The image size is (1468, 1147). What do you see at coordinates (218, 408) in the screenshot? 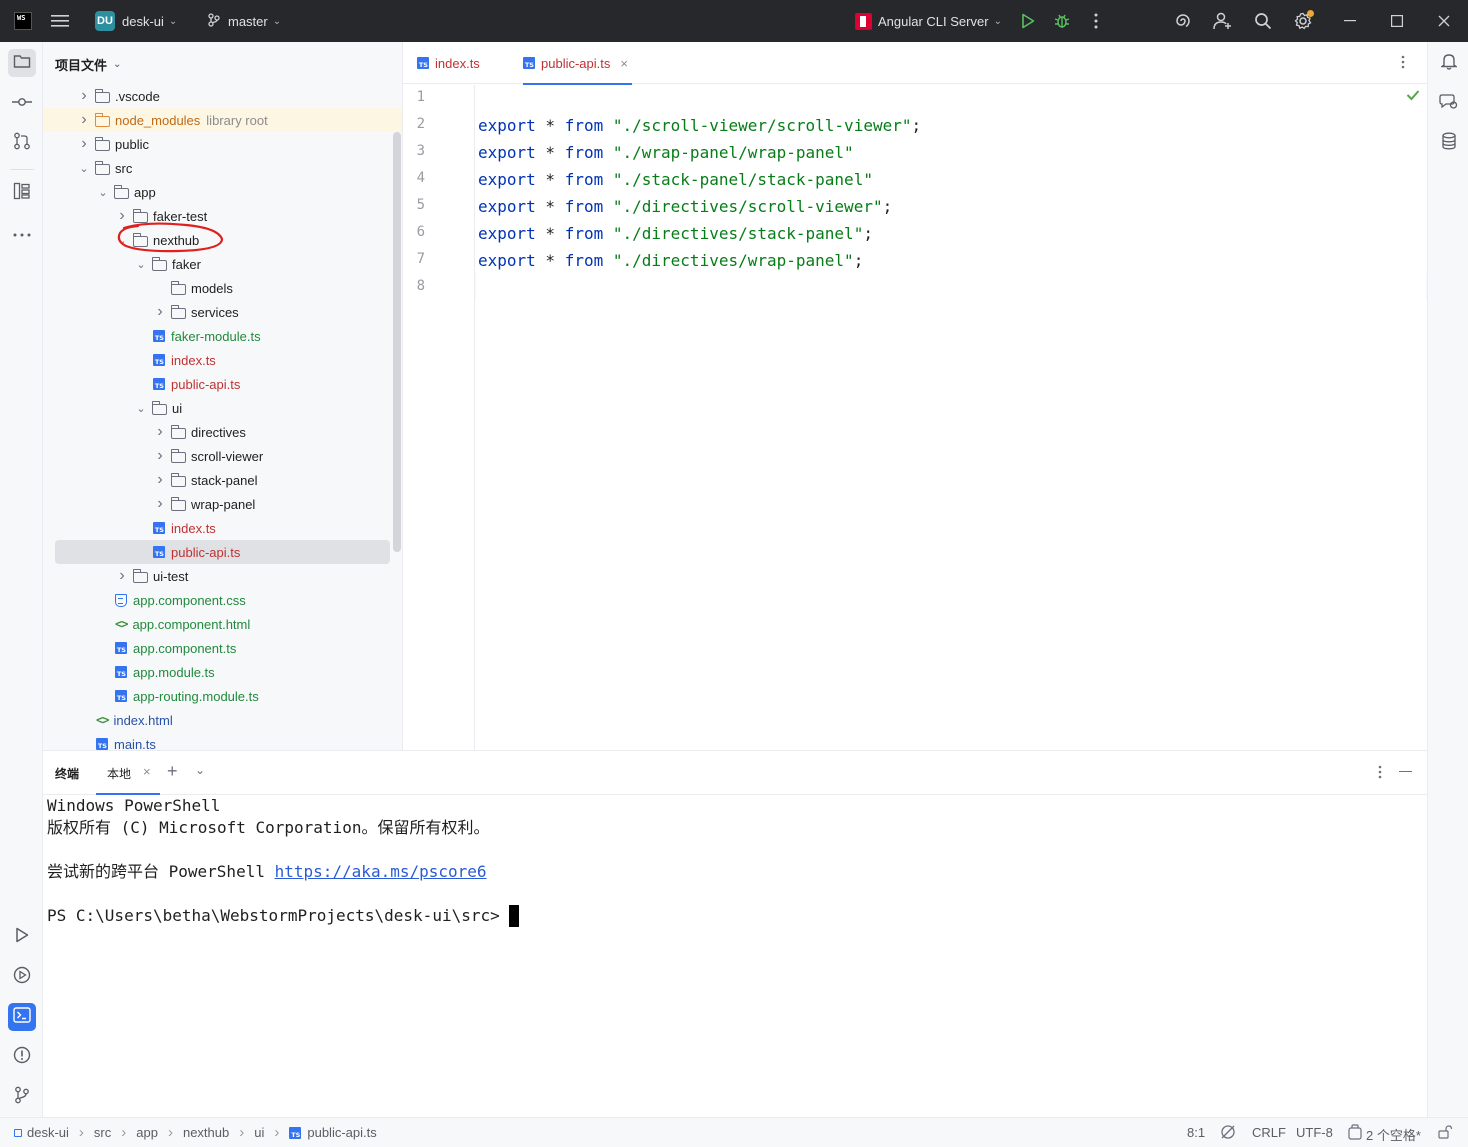
I see `tree-item: ⌄ ui` at bounding box center [218, 408].